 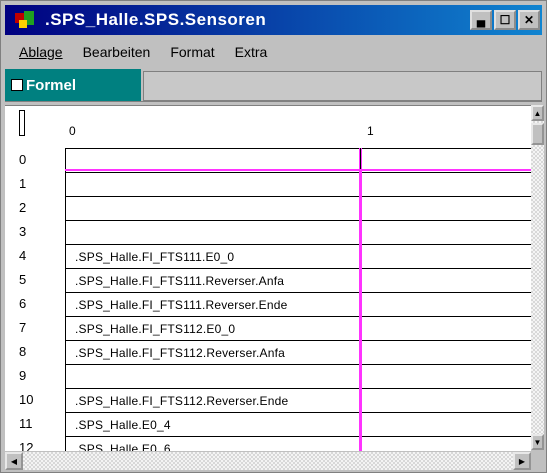 I want to click on title-bar: .SPS_Halle.SPS.Sensoren ▄ ☐ ✕, so click(x=273, y=20).